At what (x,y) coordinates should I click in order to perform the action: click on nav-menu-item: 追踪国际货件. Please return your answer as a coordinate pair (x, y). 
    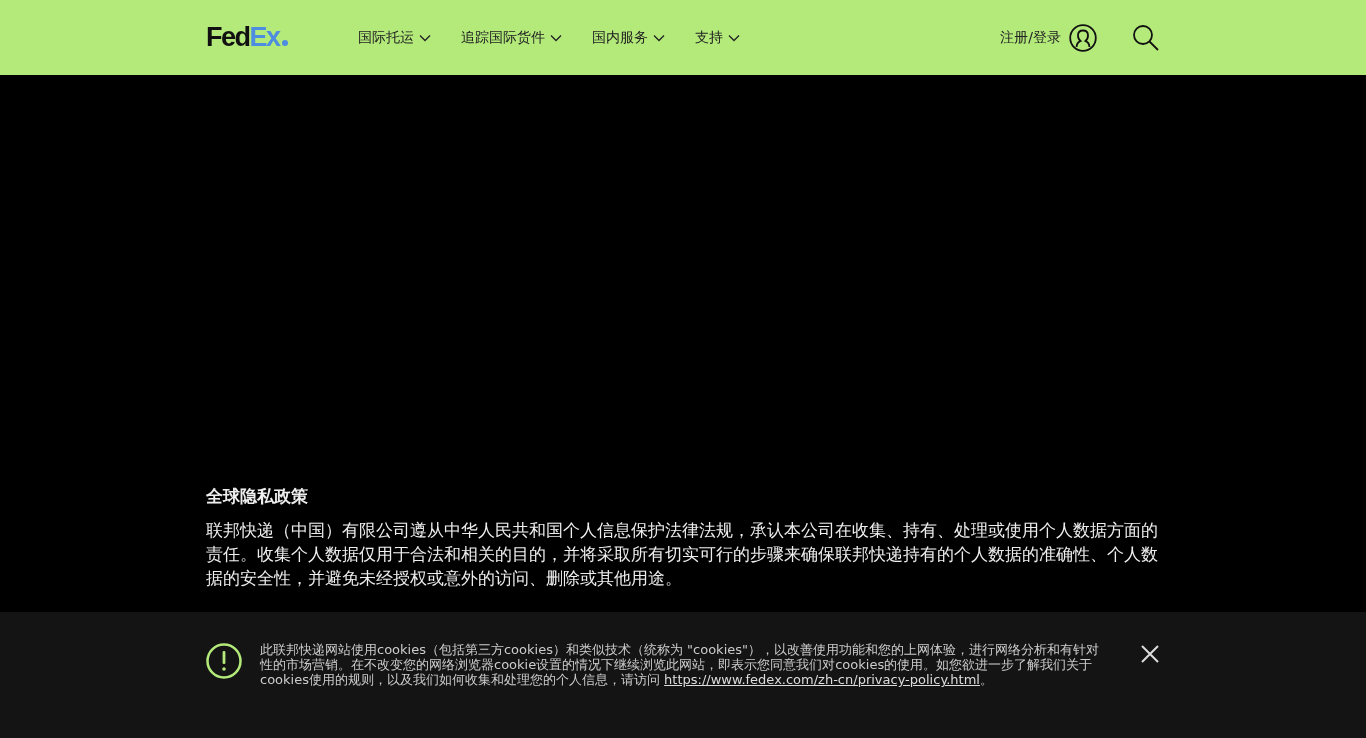
    Looking at the image, I should click on (511, 37).